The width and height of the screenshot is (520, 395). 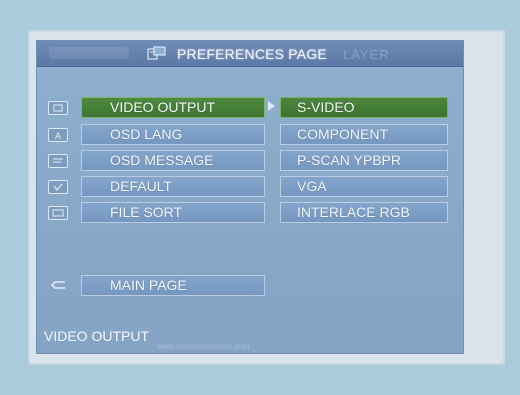 I want to click on option-p-scan-ypbpr: P-SCAN YPBPR, so click(x=364, y=160).